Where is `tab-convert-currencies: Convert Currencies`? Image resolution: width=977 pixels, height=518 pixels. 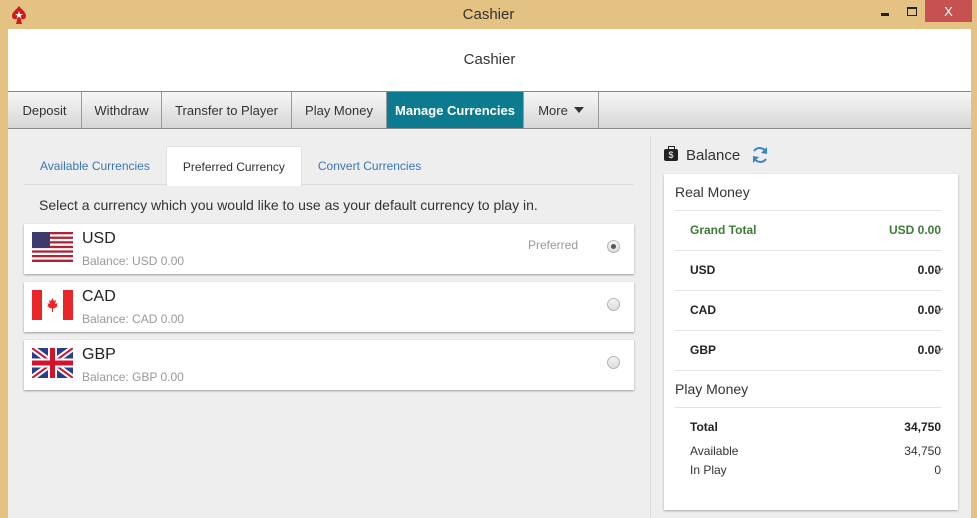 tab-convert-currencies: Convert Currencies is located at coordinates (369, 165).